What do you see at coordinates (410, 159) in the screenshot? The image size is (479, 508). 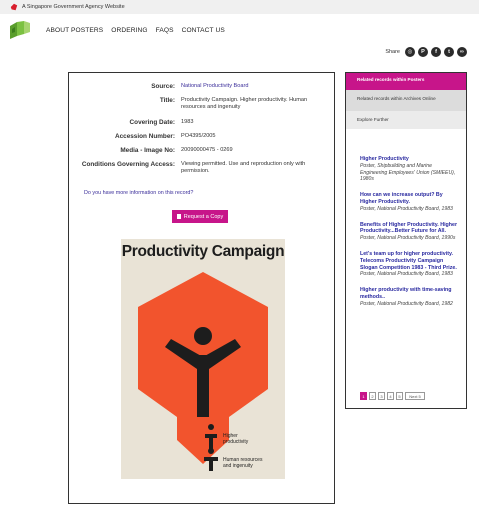 I see `item-title: Higher Productivity` at bounding box center [410, 159].